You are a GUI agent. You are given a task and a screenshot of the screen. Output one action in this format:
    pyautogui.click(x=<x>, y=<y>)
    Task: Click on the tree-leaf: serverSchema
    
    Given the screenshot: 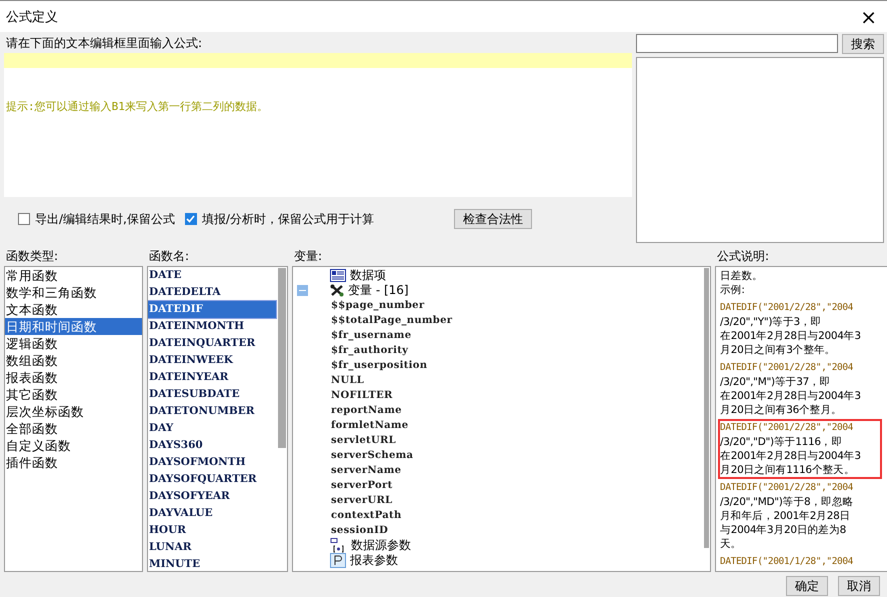 What is the action you would take?
    pyautogui.click(x=372, y=455)
    